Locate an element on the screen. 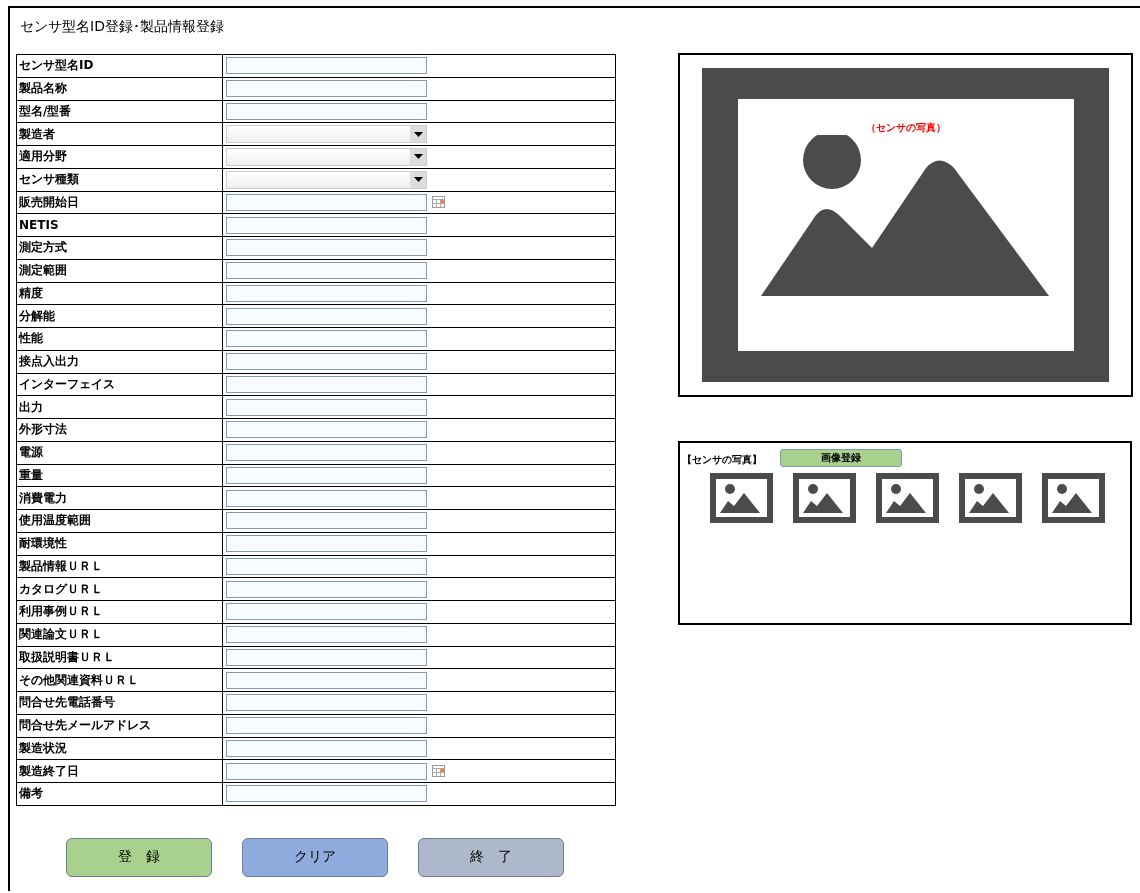 This screenshot has width=1140, height=893. field-label: 接点入出力 is located at coordinates (120, 361).